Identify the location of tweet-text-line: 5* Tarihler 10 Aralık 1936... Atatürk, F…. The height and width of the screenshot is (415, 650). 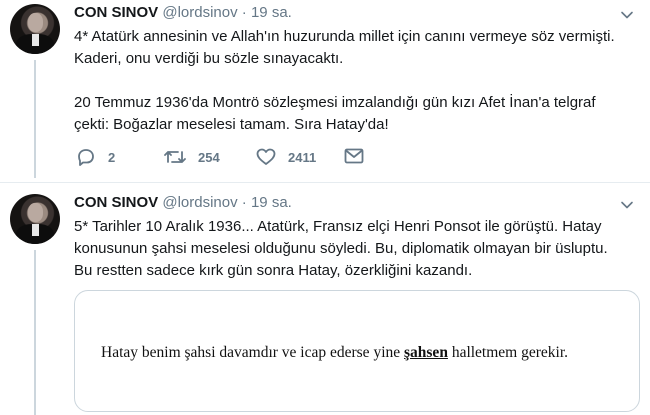
(338, 226).